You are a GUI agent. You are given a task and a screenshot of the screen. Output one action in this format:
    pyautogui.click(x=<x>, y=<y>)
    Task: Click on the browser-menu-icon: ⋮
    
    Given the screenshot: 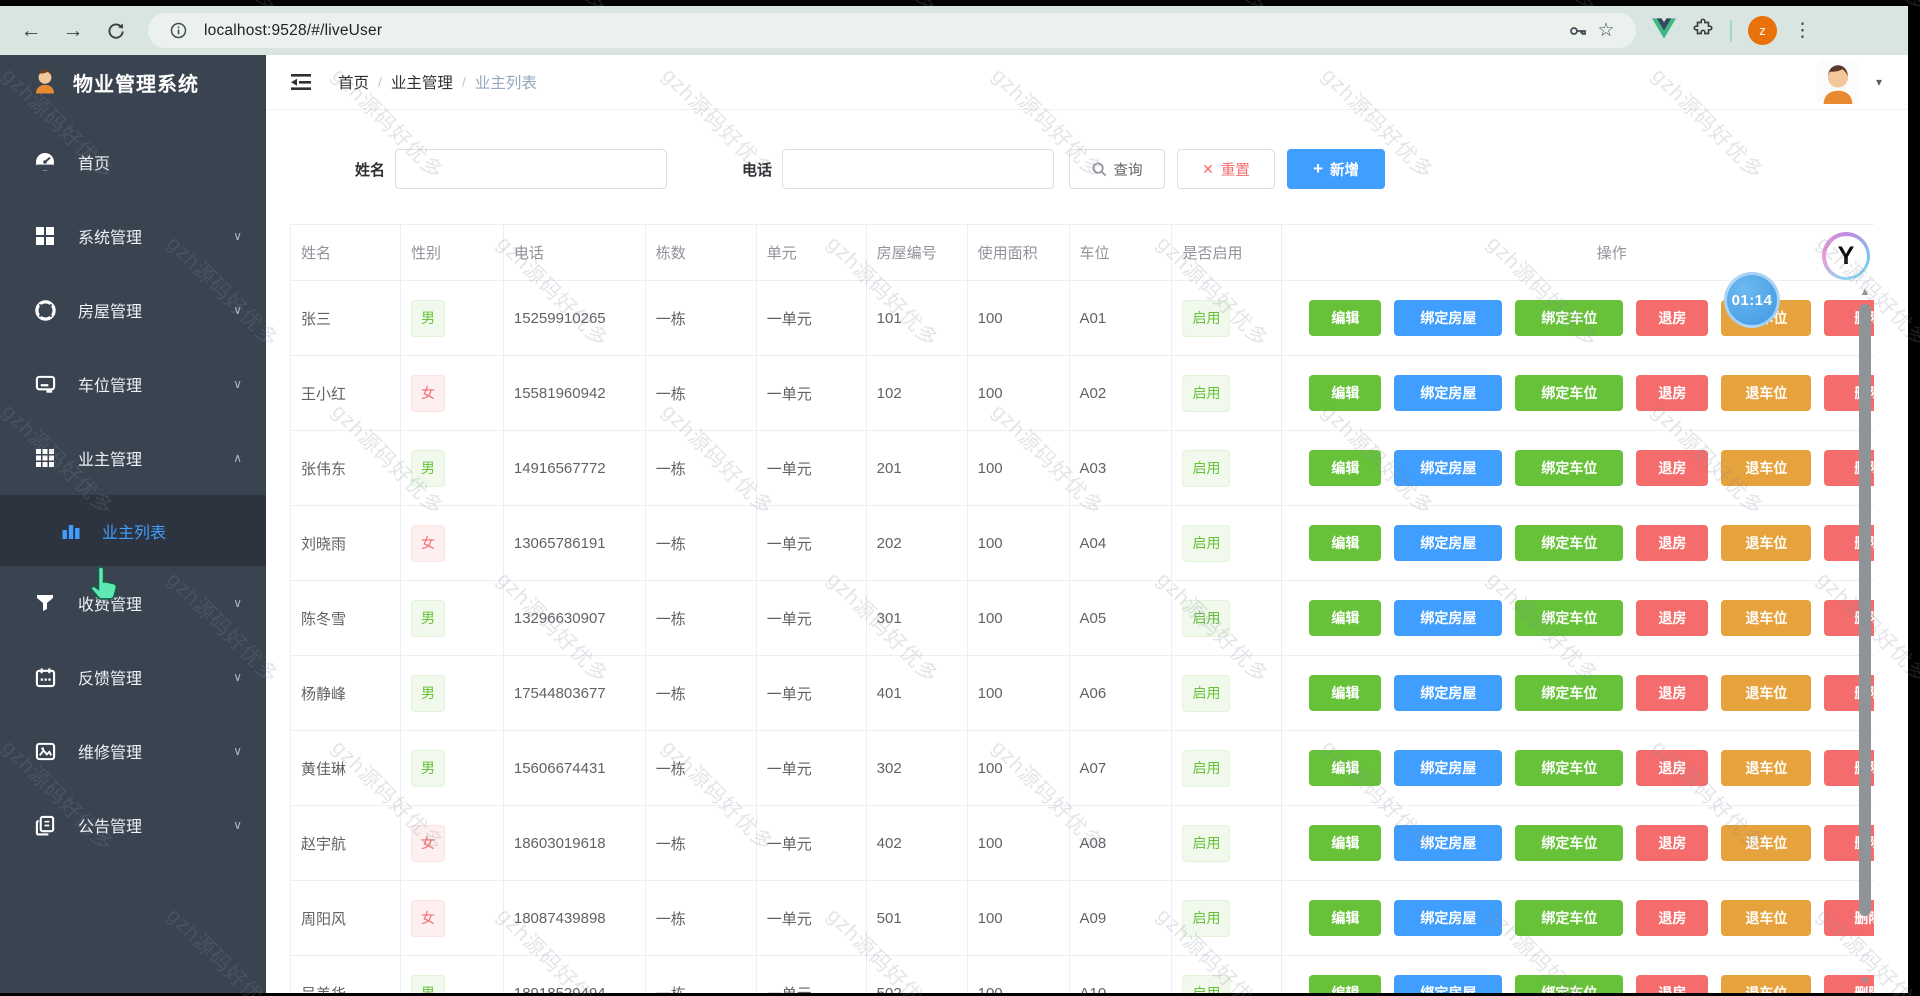 What is the action you would take?
    pyautogui.click(x=1802, y=30)
    